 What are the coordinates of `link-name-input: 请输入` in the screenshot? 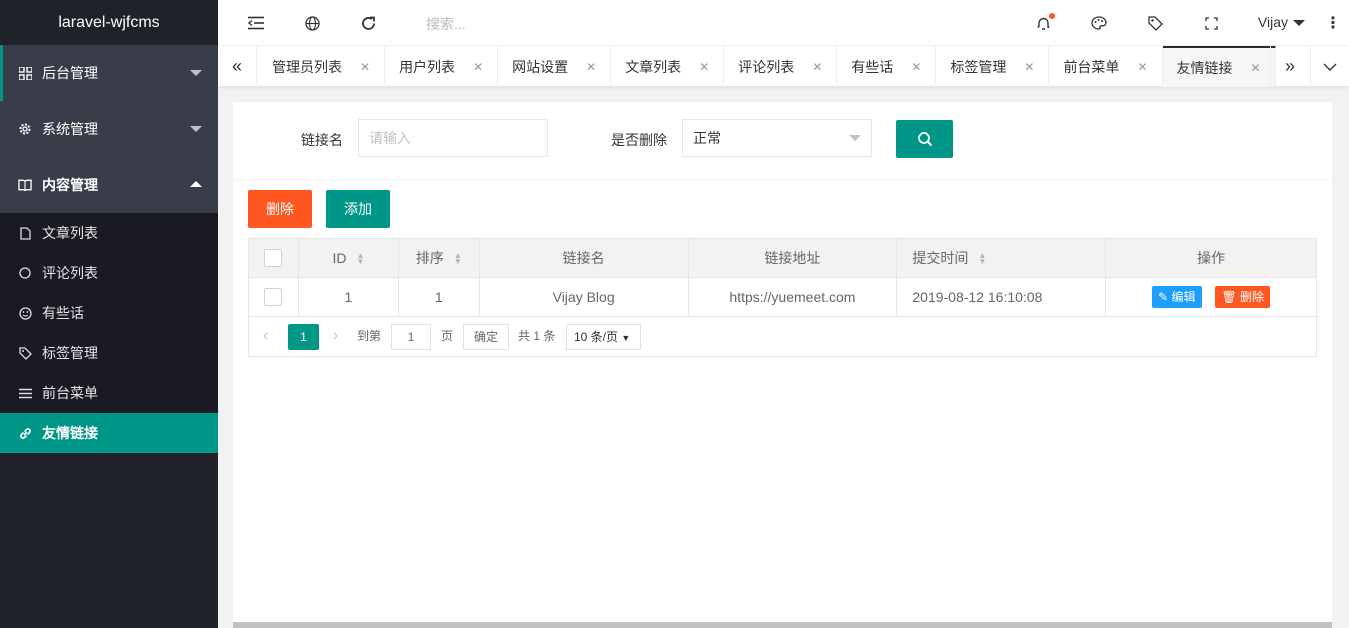 It's located at (453, 138).